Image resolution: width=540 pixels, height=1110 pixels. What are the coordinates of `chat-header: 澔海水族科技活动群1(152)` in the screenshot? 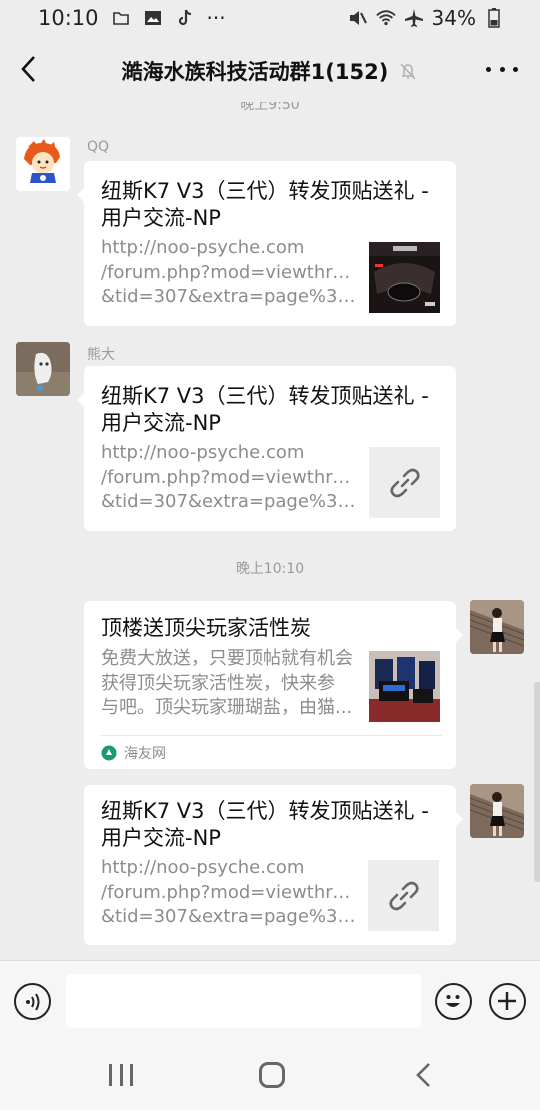 It's located at (270, 69).